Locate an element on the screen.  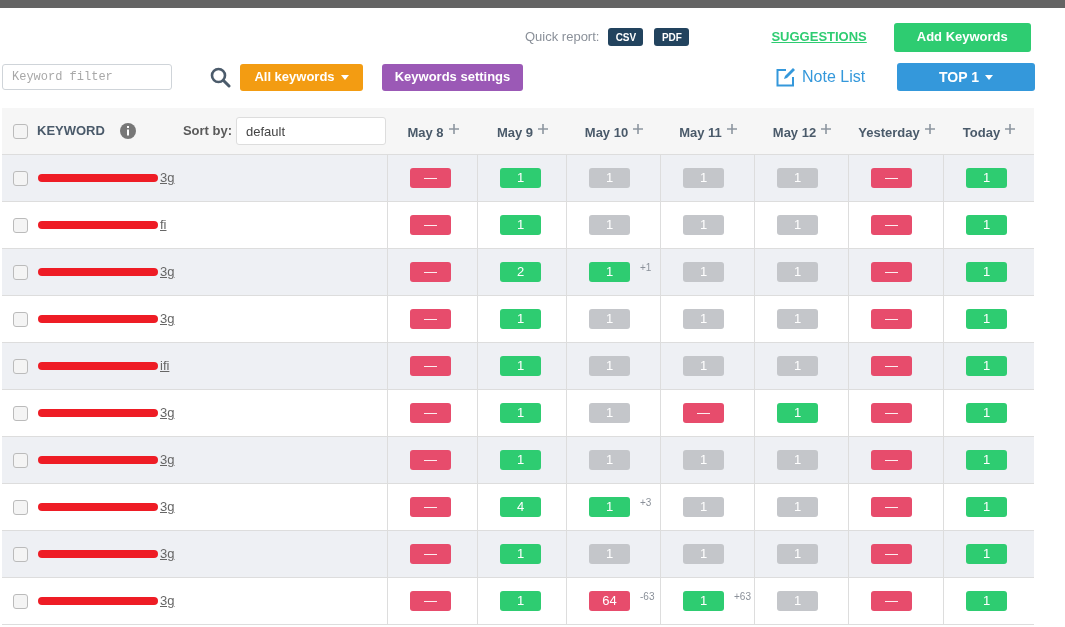
search-icon is located at coordinates (220, 77).